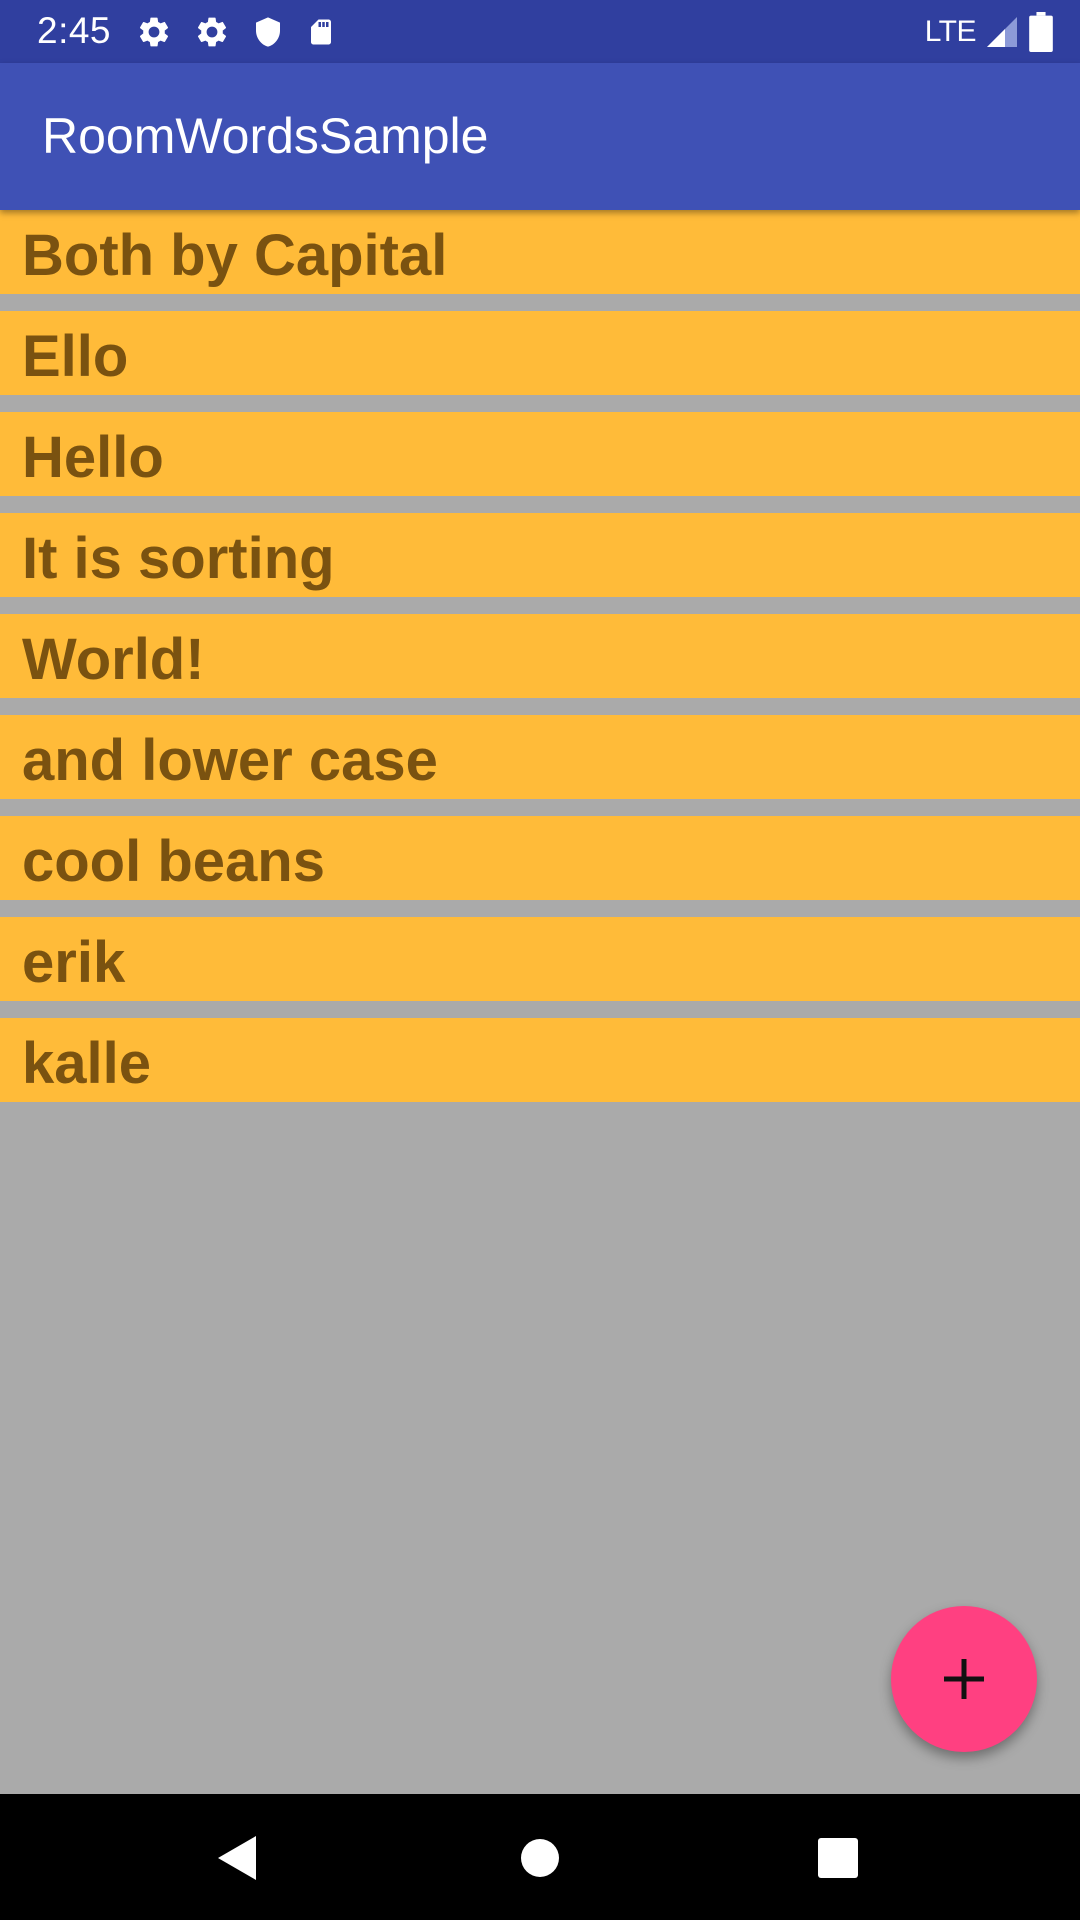 Image resolution: width=1080 pixels, height=1920 pixels. What do you see at coordinates (1002, 32) in the screenshot?
I see `signal-icon` at bounding box center [1002, 32].